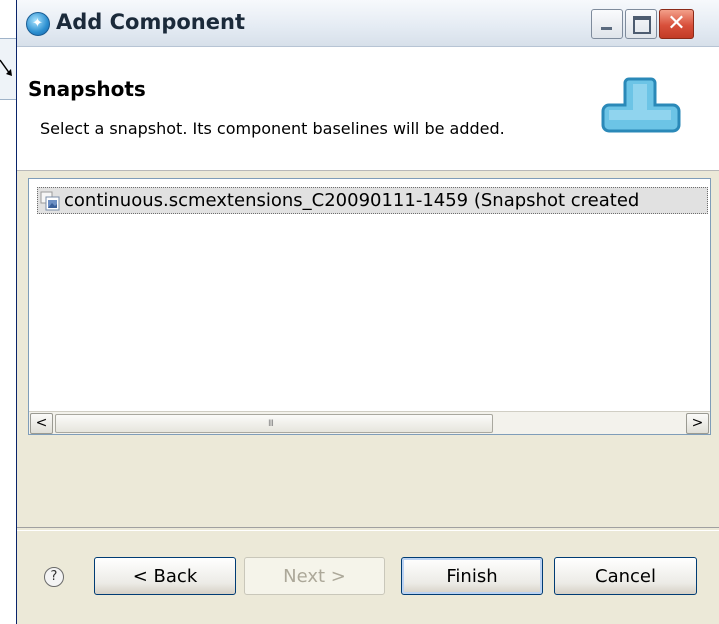 The image size is (719, 624). What do you see at coordinates (472, 576) in the screenshot?
I see `finish-button: Finish` at bounding box center [472, 576].